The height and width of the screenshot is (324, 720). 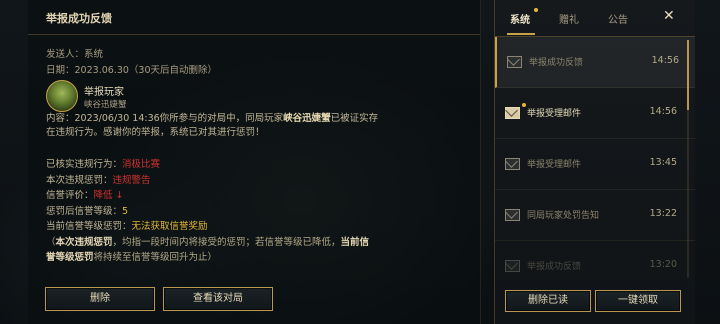 What do you see at coordinates (94, 54) in the screenshot?
I see `sender-value: 系统` at bounding box center [94, 54].